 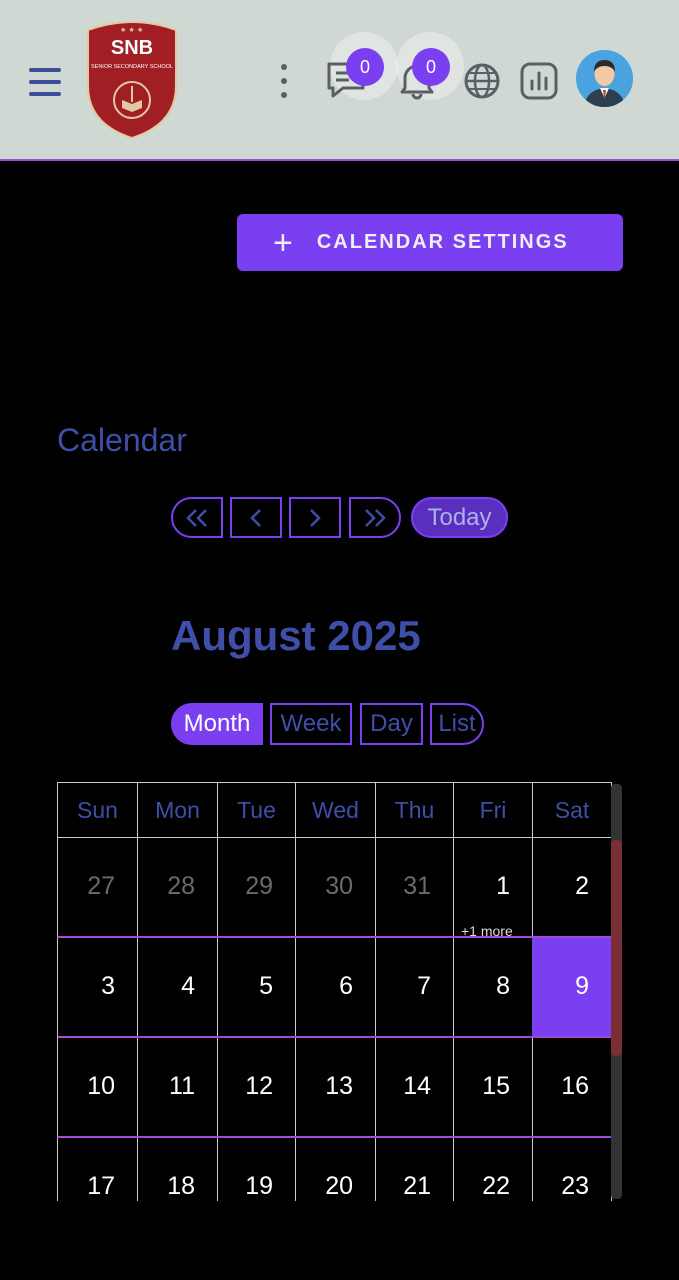 I want to click on next-year-button, so click(x=375, y=517).